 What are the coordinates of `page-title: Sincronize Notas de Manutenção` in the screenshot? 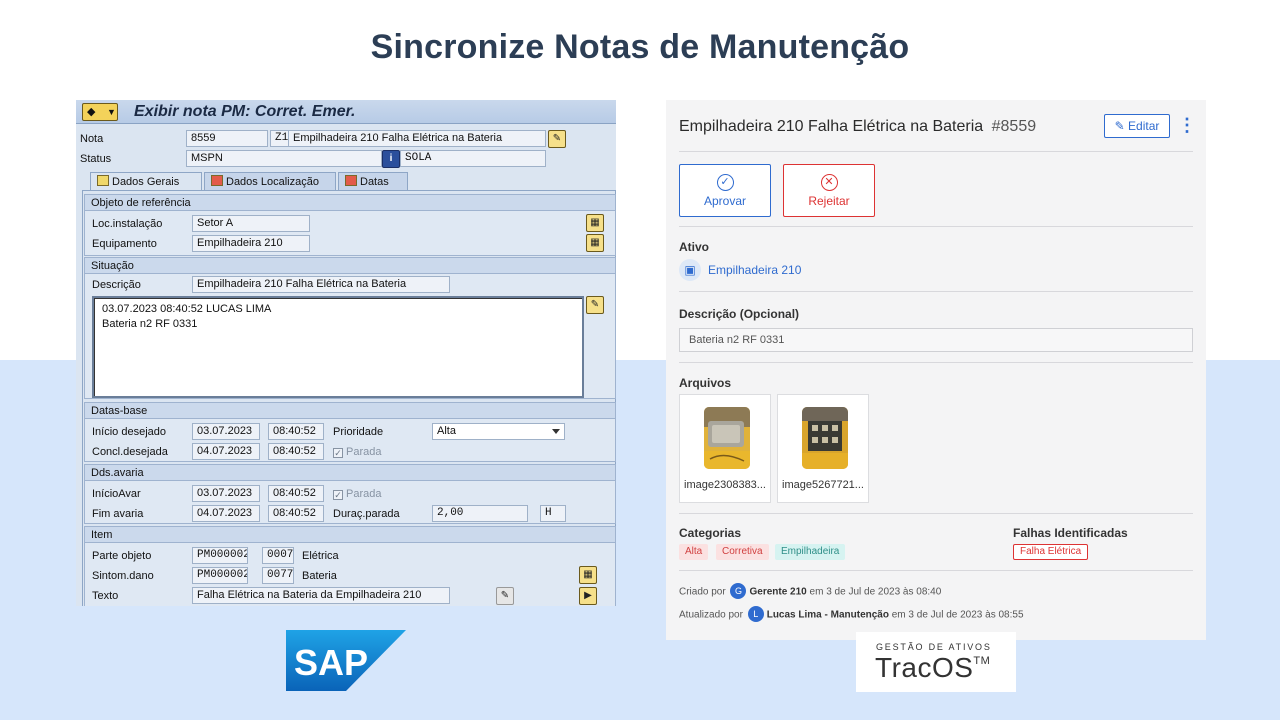 It's located at (640, 47).